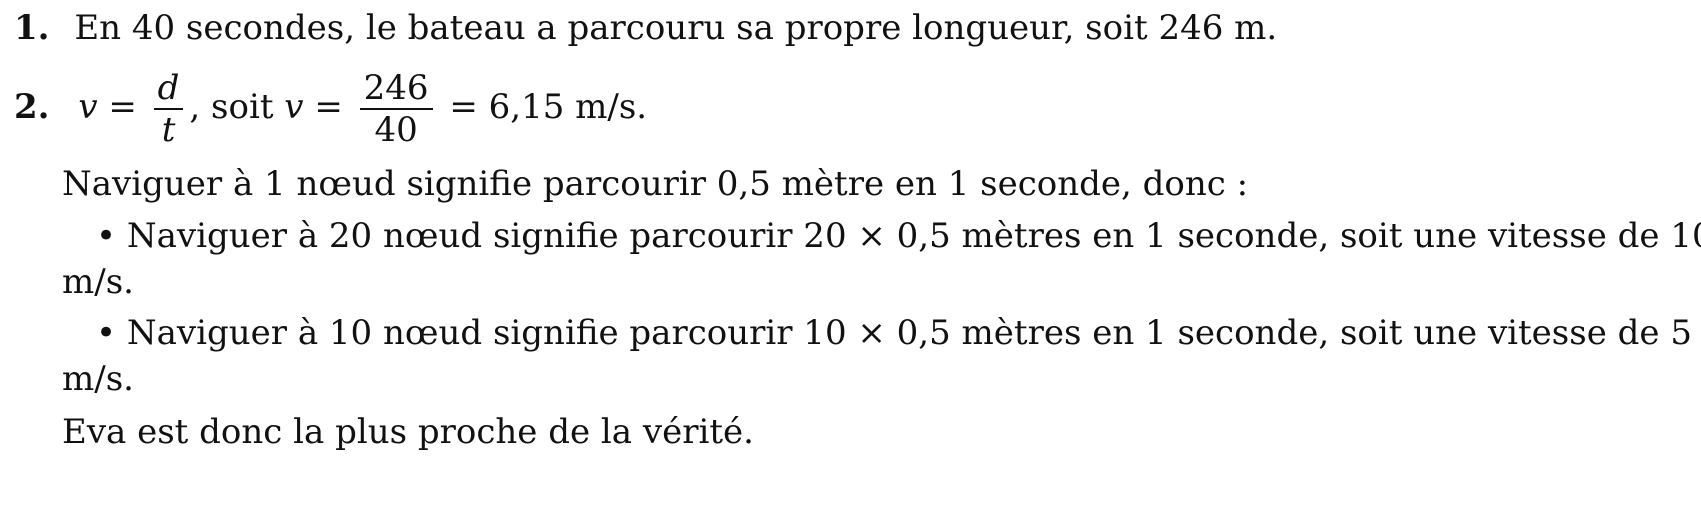 The image size is (1701, 505). Describe the element at coordinates (168, 109) in the screenshot. I see `fraction-d-over-t: dt` at that location.